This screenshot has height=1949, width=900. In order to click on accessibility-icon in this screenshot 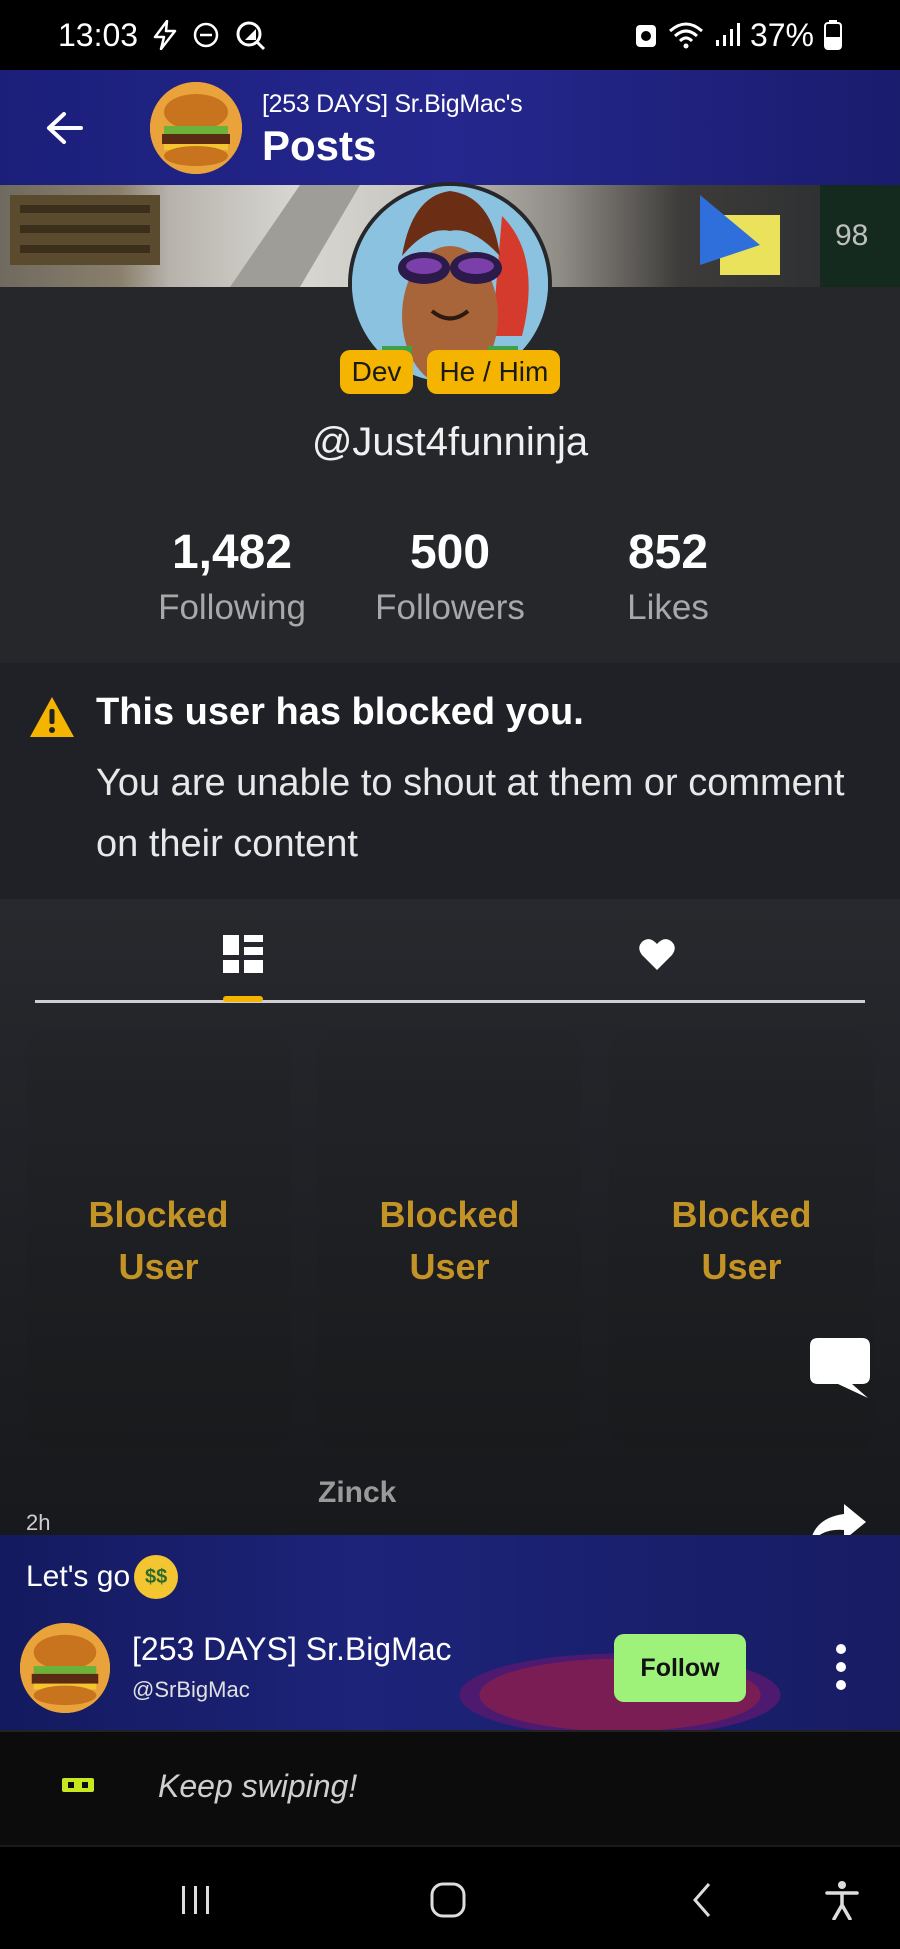, I will do `click(842, 1900)`.